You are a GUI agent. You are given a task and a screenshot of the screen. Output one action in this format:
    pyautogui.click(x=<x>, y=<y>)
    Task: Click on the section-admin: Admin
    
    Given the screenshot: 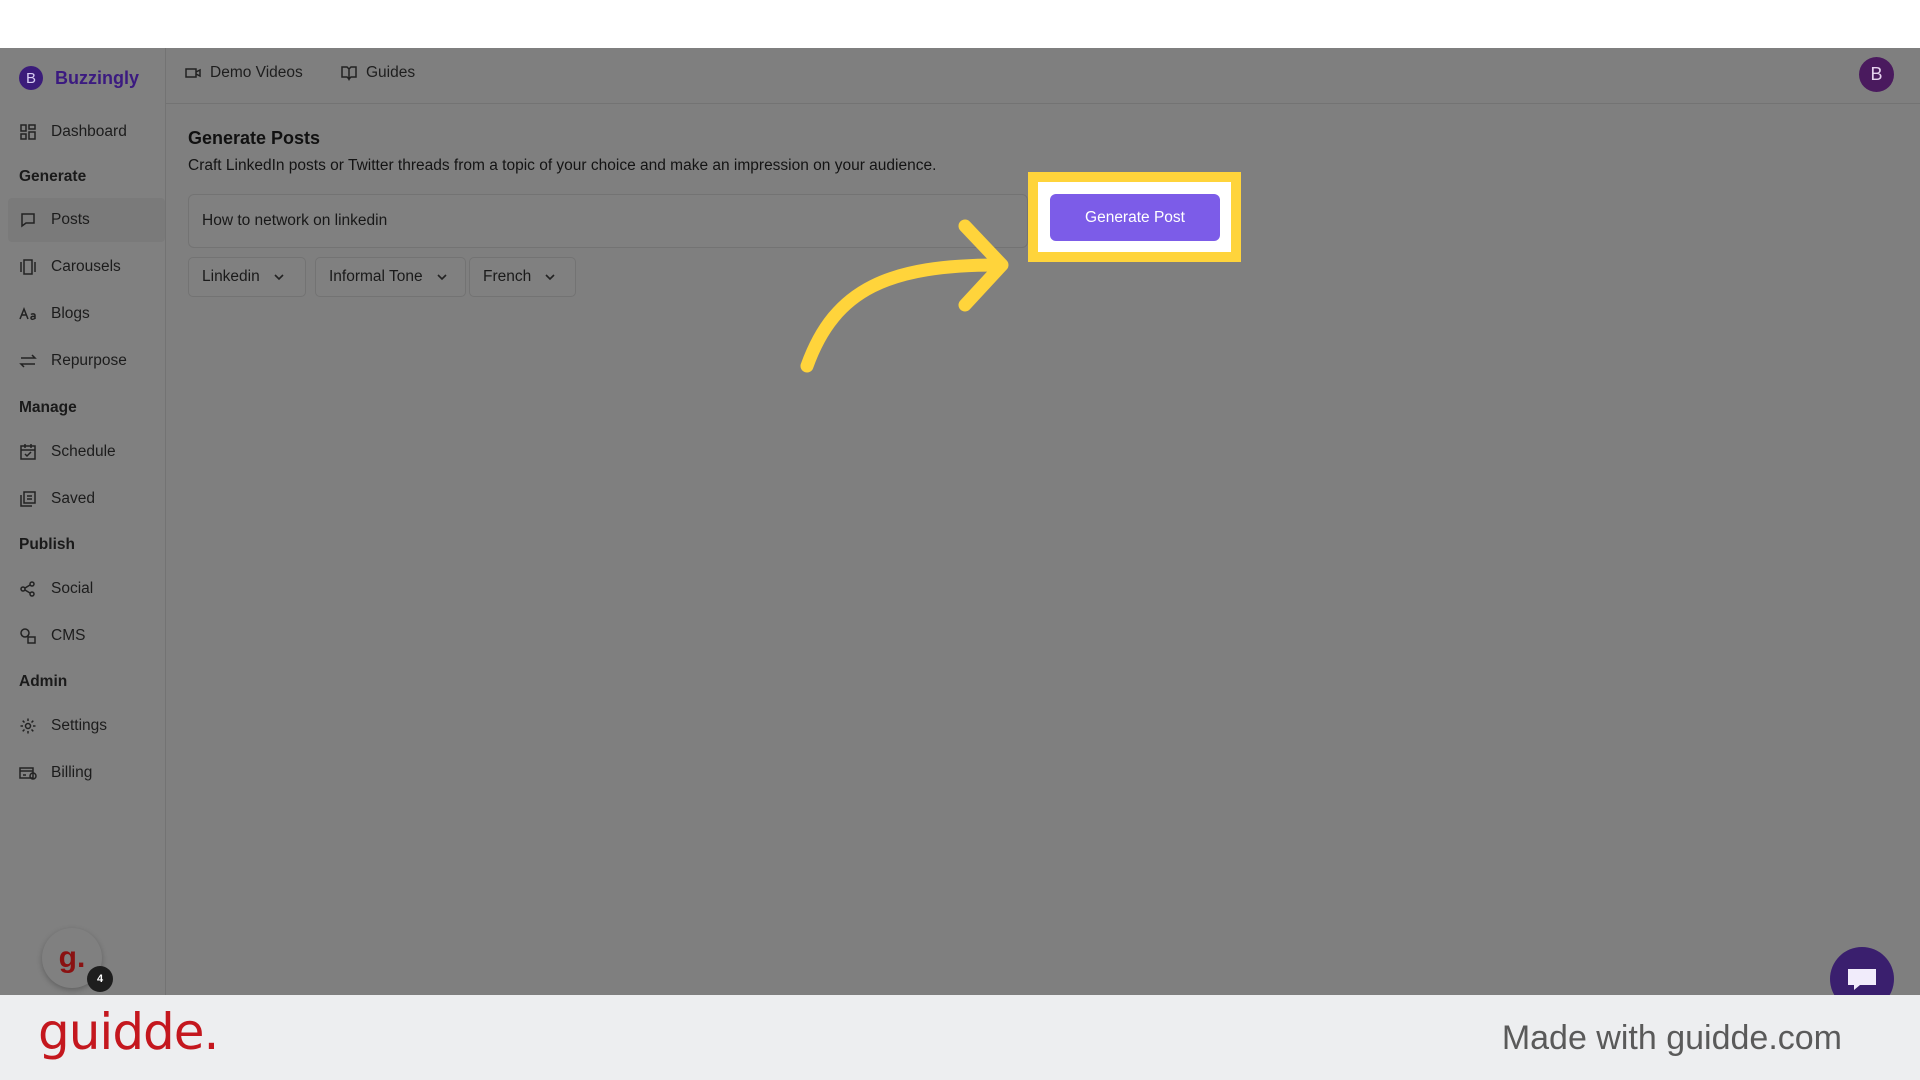 What is the action you would take?
    pyautogui.click(x=43, y=681)
    